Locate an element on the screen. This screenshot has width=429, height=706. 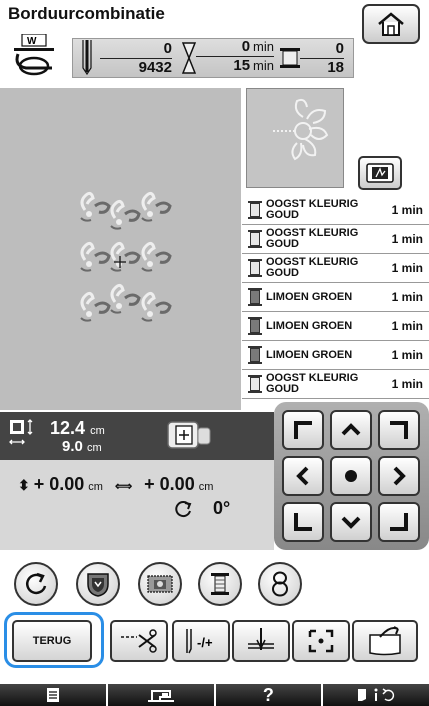
arrow-right-icon is located at coordinates (399, 476).